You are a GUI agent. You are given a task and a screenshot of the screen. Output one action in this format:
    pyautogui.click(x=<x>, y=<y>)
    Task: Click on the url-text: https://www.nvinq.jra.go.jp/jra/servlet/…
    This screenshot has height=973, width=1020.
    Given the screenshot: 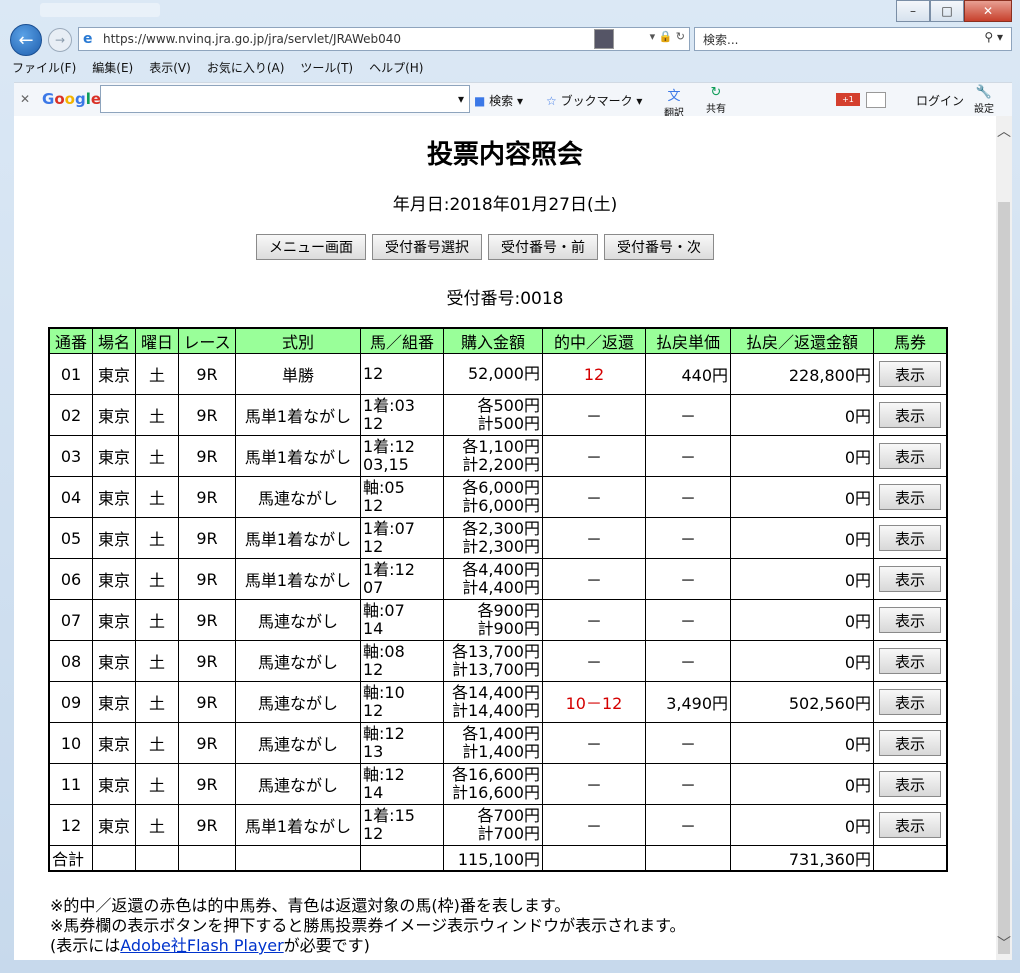 What is the action you would take?
    pyautogui.click(x=252, y=39)
    